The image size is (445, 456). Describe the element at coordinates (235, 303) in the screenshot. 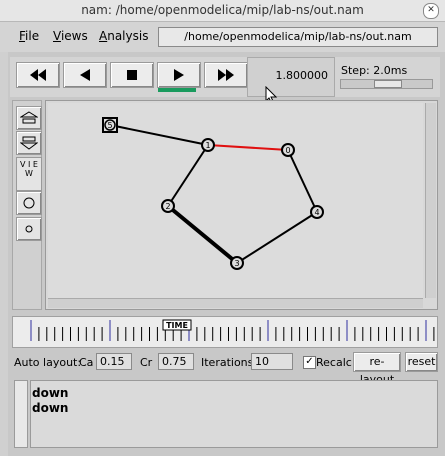

I see `horizontal-scrollbar` at that location.